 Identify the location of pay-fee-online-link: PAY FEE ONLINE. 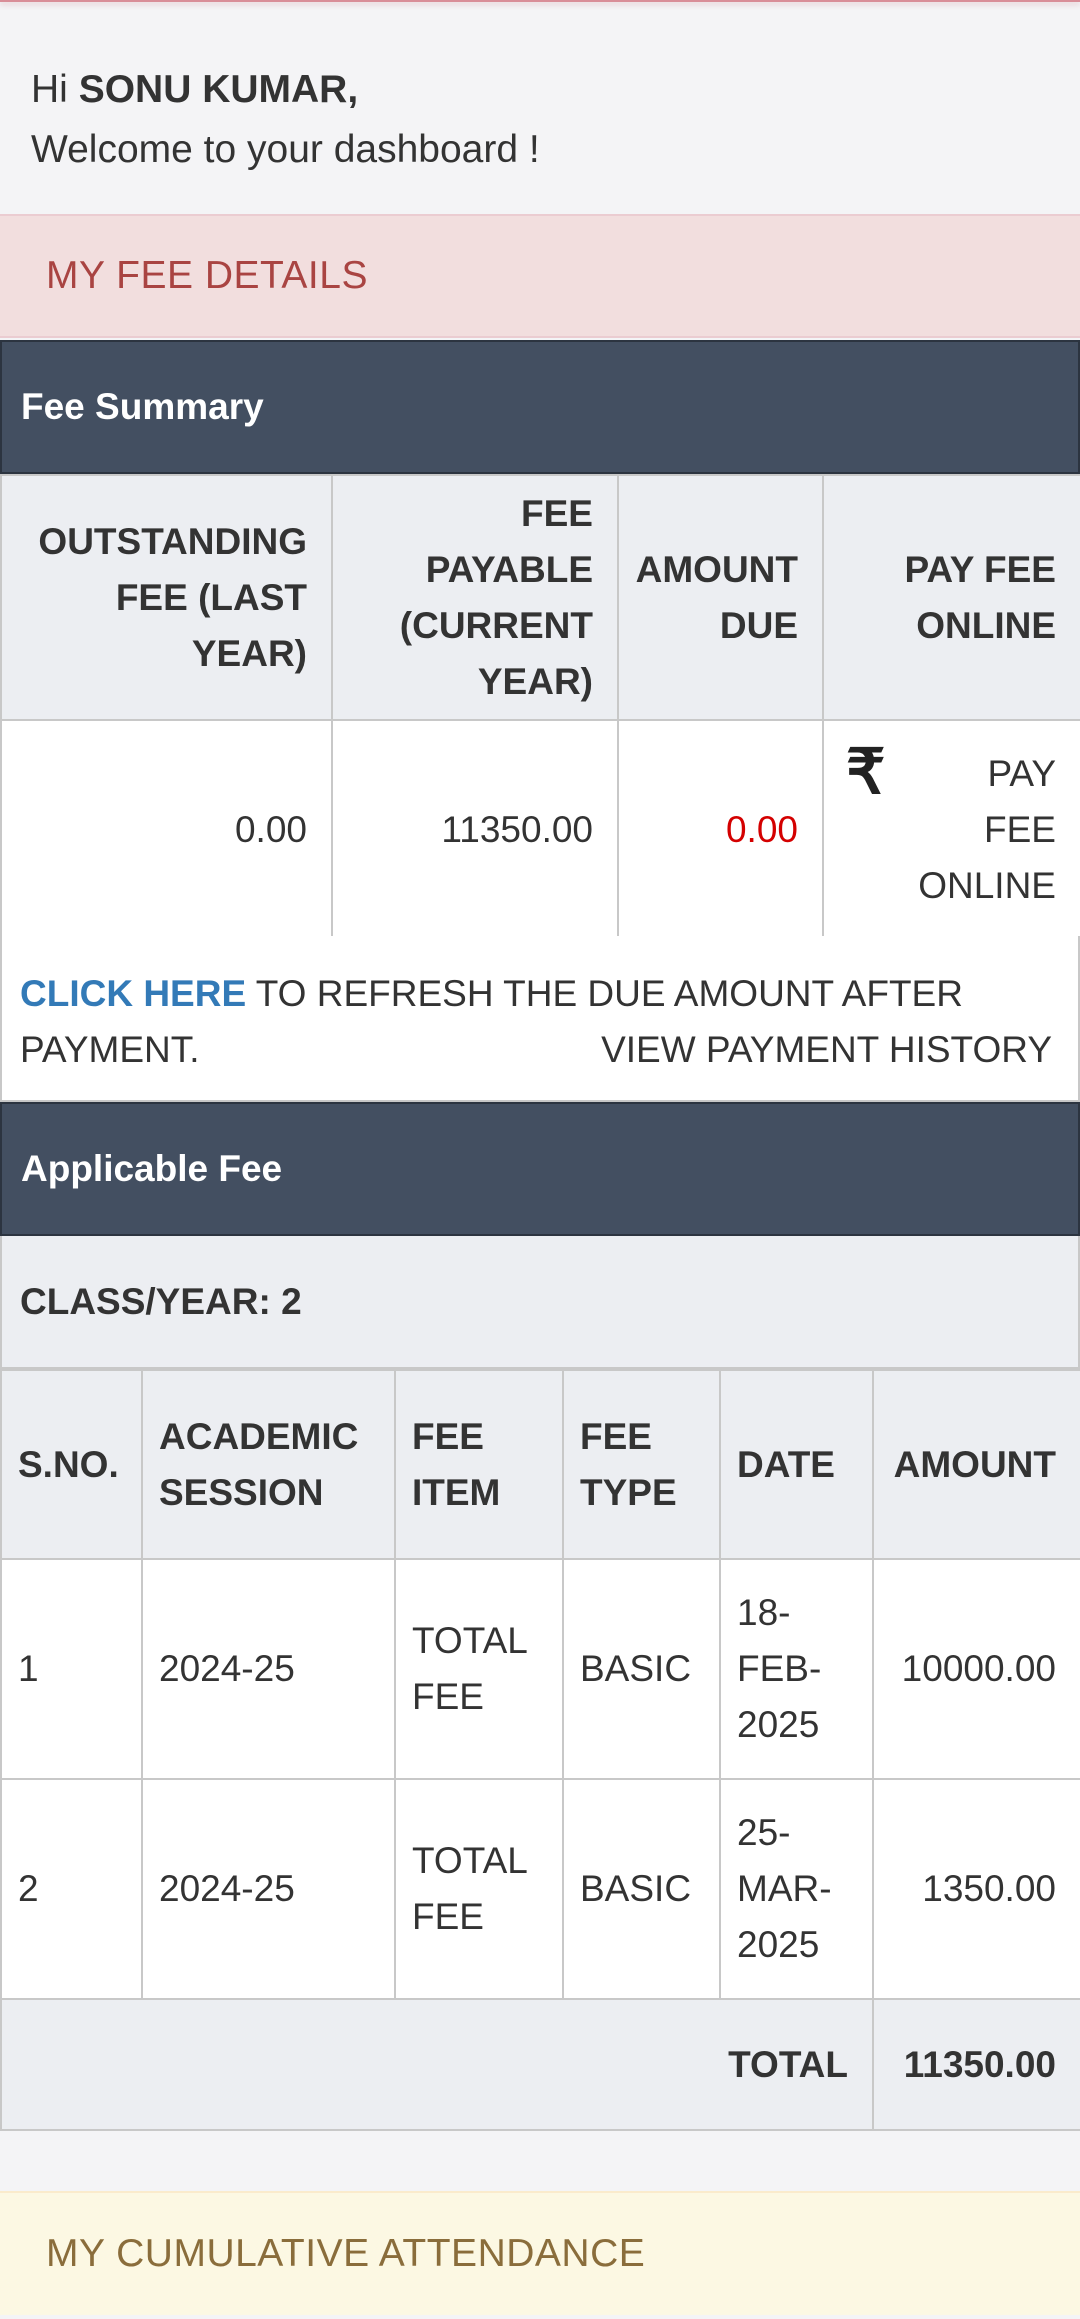
(981, 830).